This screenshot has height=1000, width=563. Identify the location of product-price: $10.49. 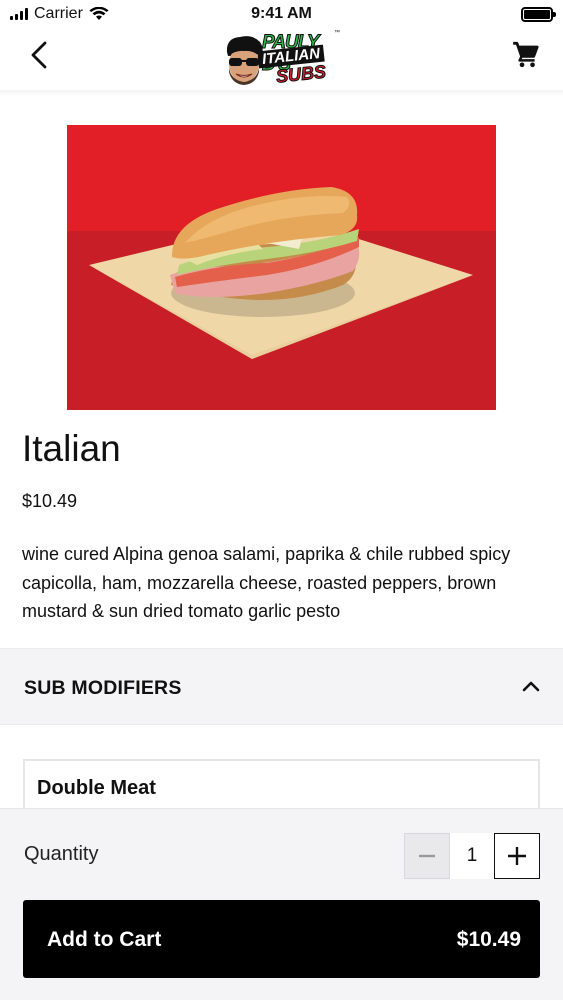
(50, 501).